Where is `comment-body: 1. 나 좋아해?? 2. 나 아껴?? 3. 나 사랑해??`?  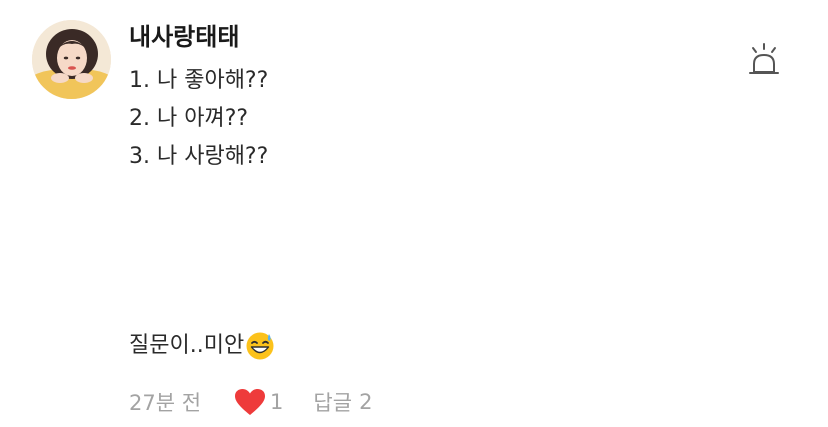 comment-body: 1. 나 좋아해?? 2. 나 아껴?? 3. 나 사랑해?? is located at coordinates (198, 119).